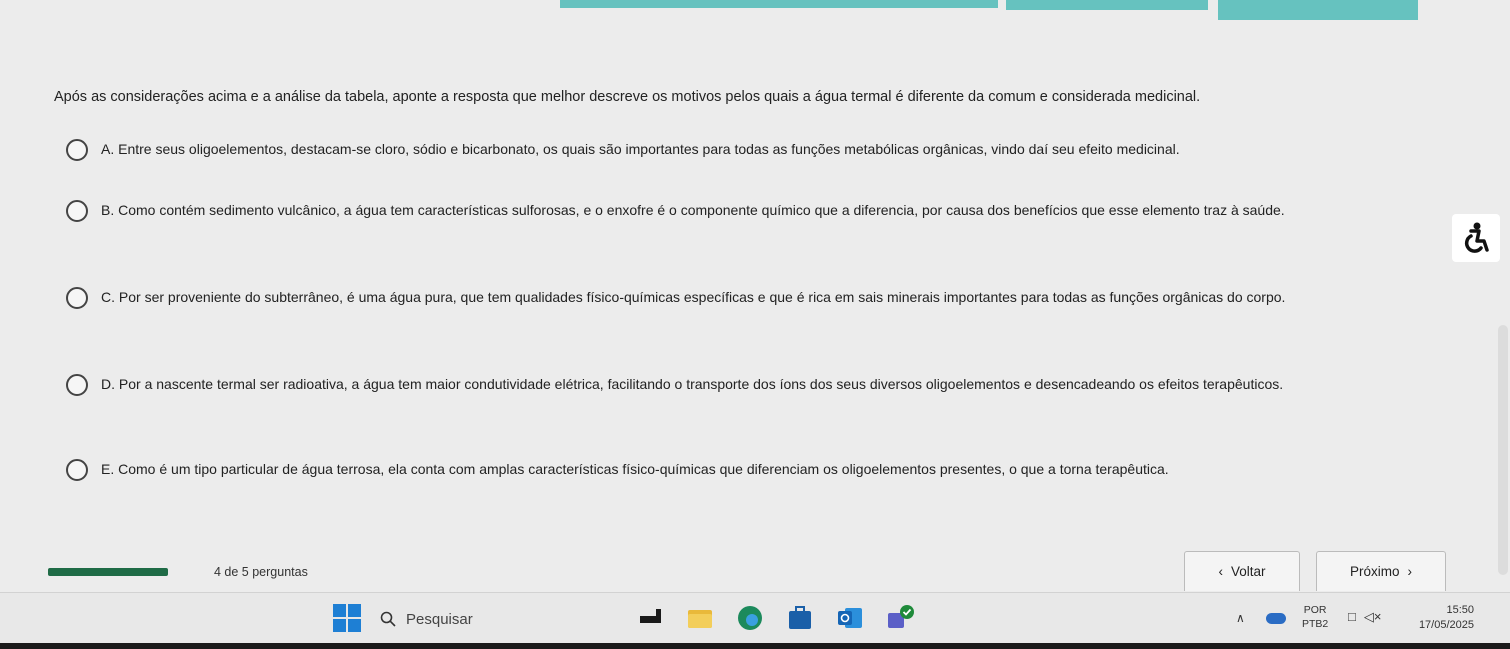  I want to click on language-indicator: POR PTB2, so click(1315, 617).